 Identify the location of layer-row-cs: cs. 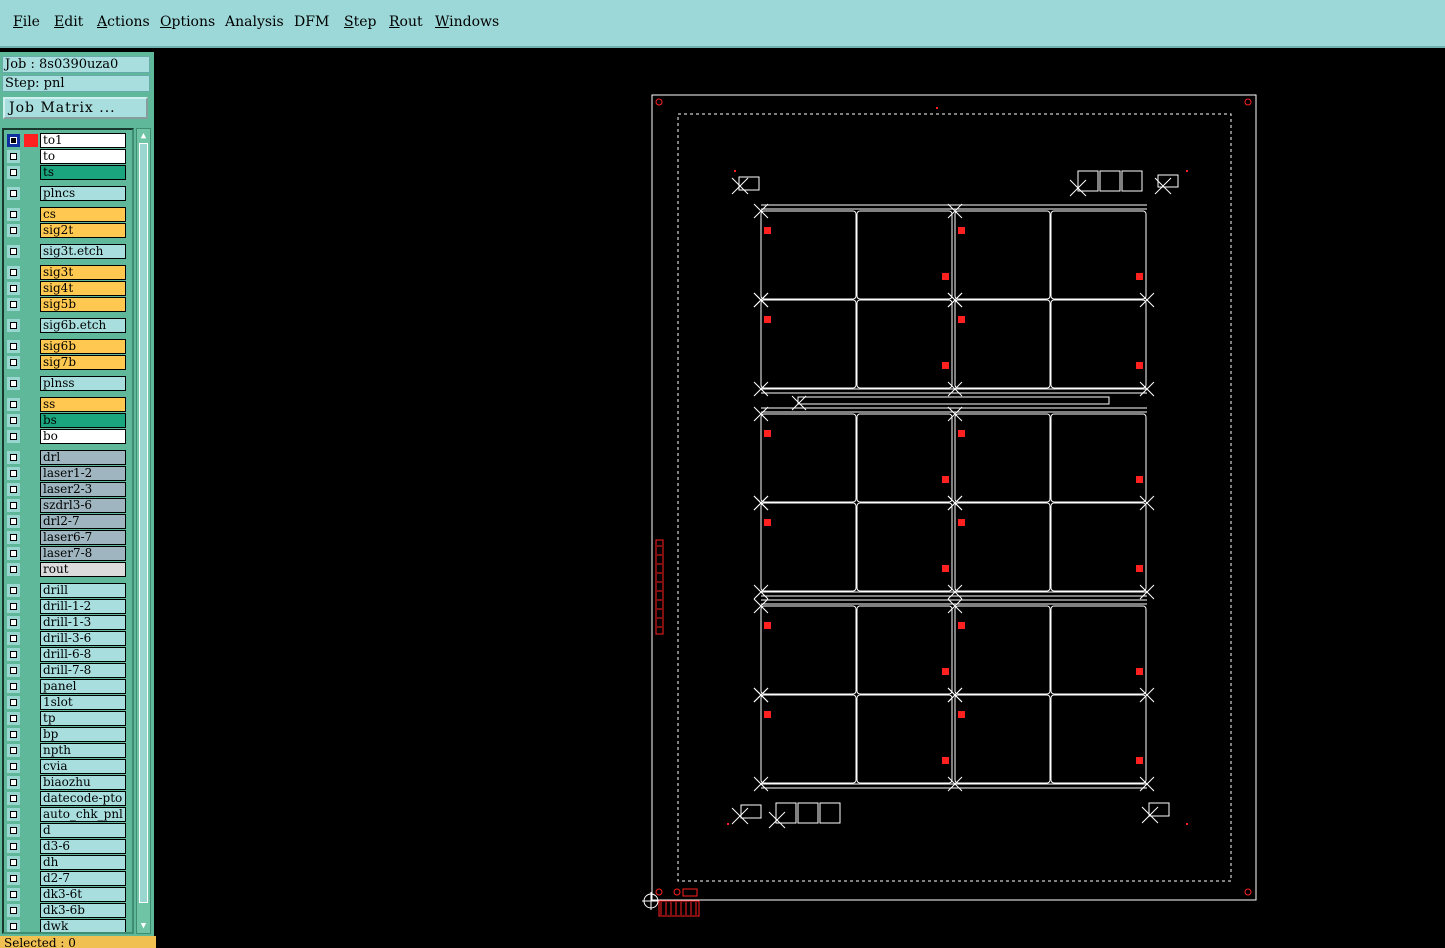
(66, 214).